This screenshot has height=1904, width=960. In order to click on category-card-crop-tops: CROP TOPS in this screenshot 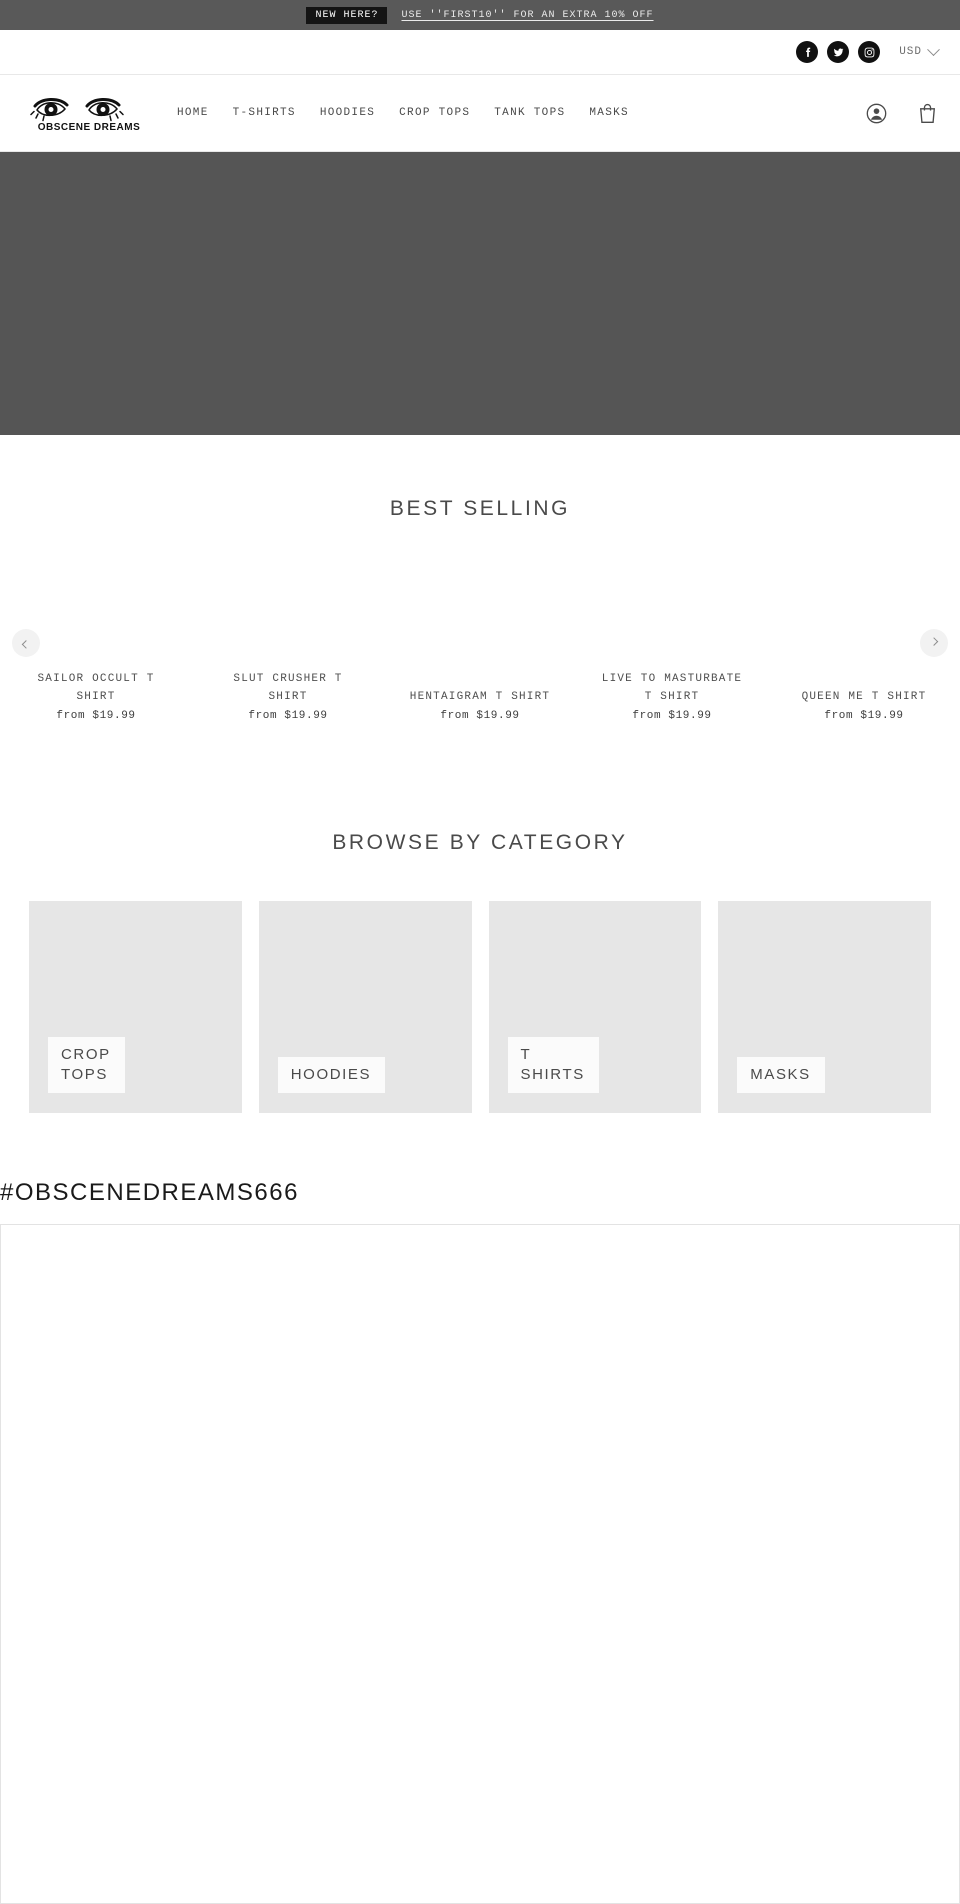, I will do `click(135, 1007)`.